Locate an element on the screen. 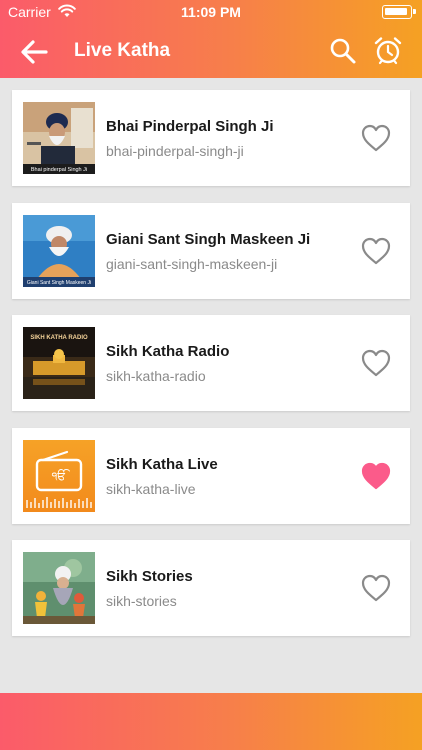 The image size is (422, 750). app-header: Carrier 11:09 PM Live Katha is located at coordinates (211, 39).